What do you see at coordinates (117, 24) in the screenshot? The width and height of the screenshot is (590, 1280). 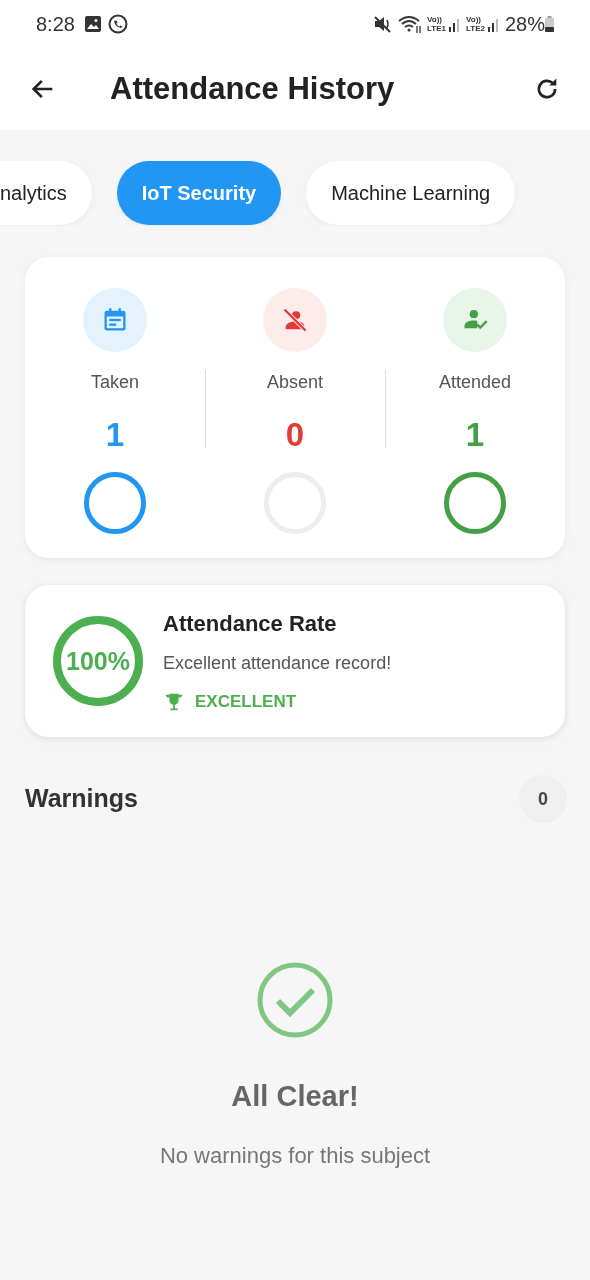 I see `chat-icon` at bounding box center [117, 24].